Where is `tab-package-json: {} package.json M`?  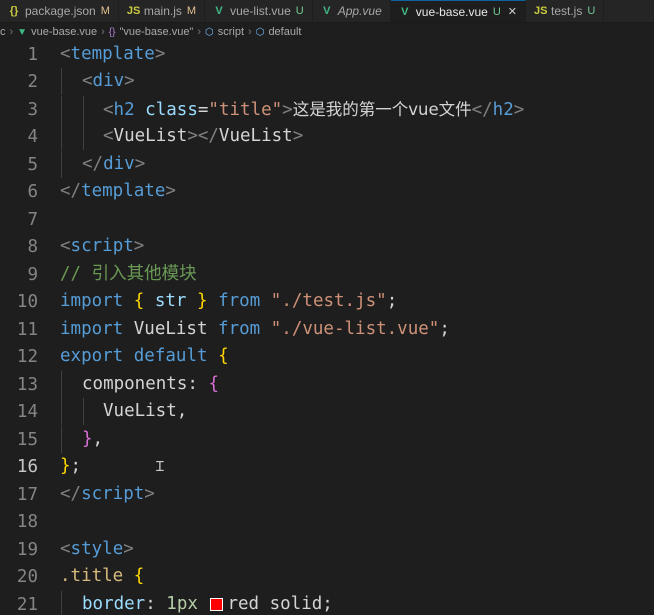 tab-package-json: {} package.json M is located at coordinates (59, 11).